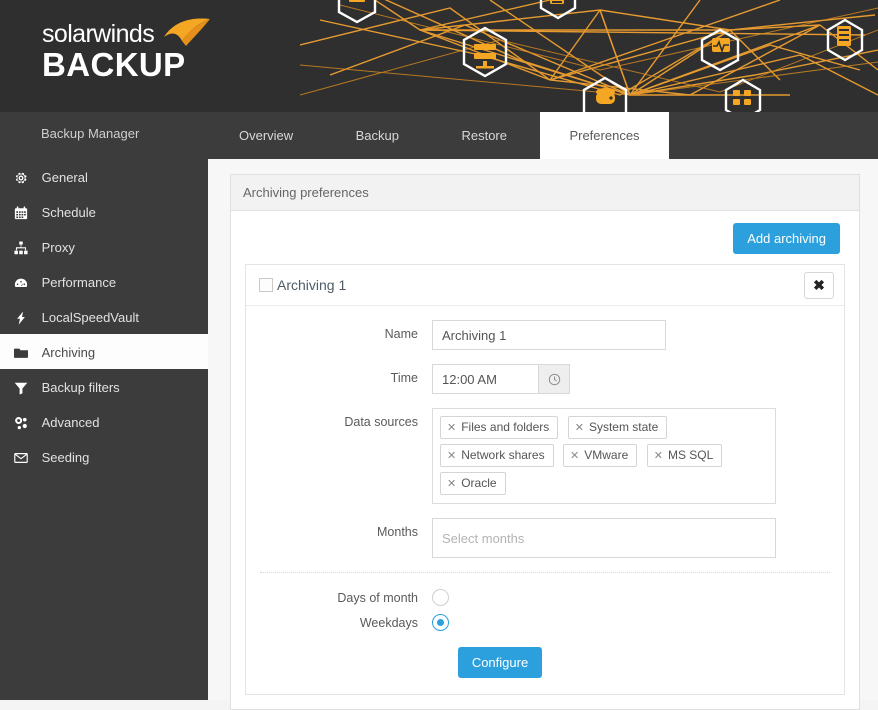 The height and width of the screenshot is (710, 878). What do you see at coordinates (25, 353) in the screenshot?
I see `folder-icon` at bounding box center [25, 353].